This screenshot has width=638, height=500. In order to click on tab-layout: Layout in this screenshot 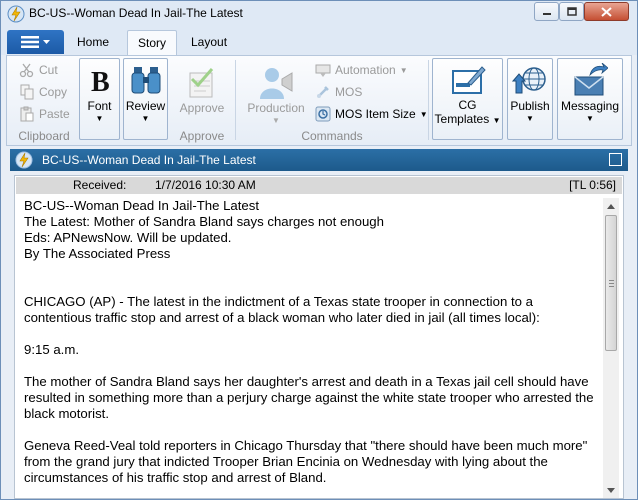, I will do `click(209, 42)`.